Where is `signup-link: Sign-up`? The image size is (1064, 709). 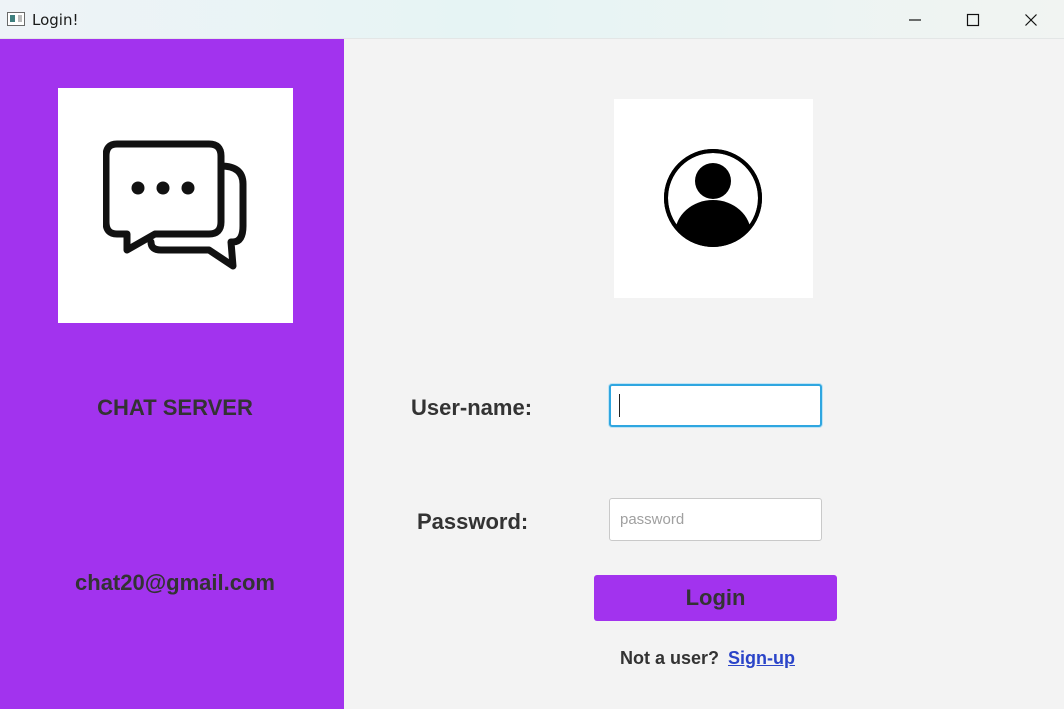 signup-link: Sign-up is located at coordinates (761, 658).